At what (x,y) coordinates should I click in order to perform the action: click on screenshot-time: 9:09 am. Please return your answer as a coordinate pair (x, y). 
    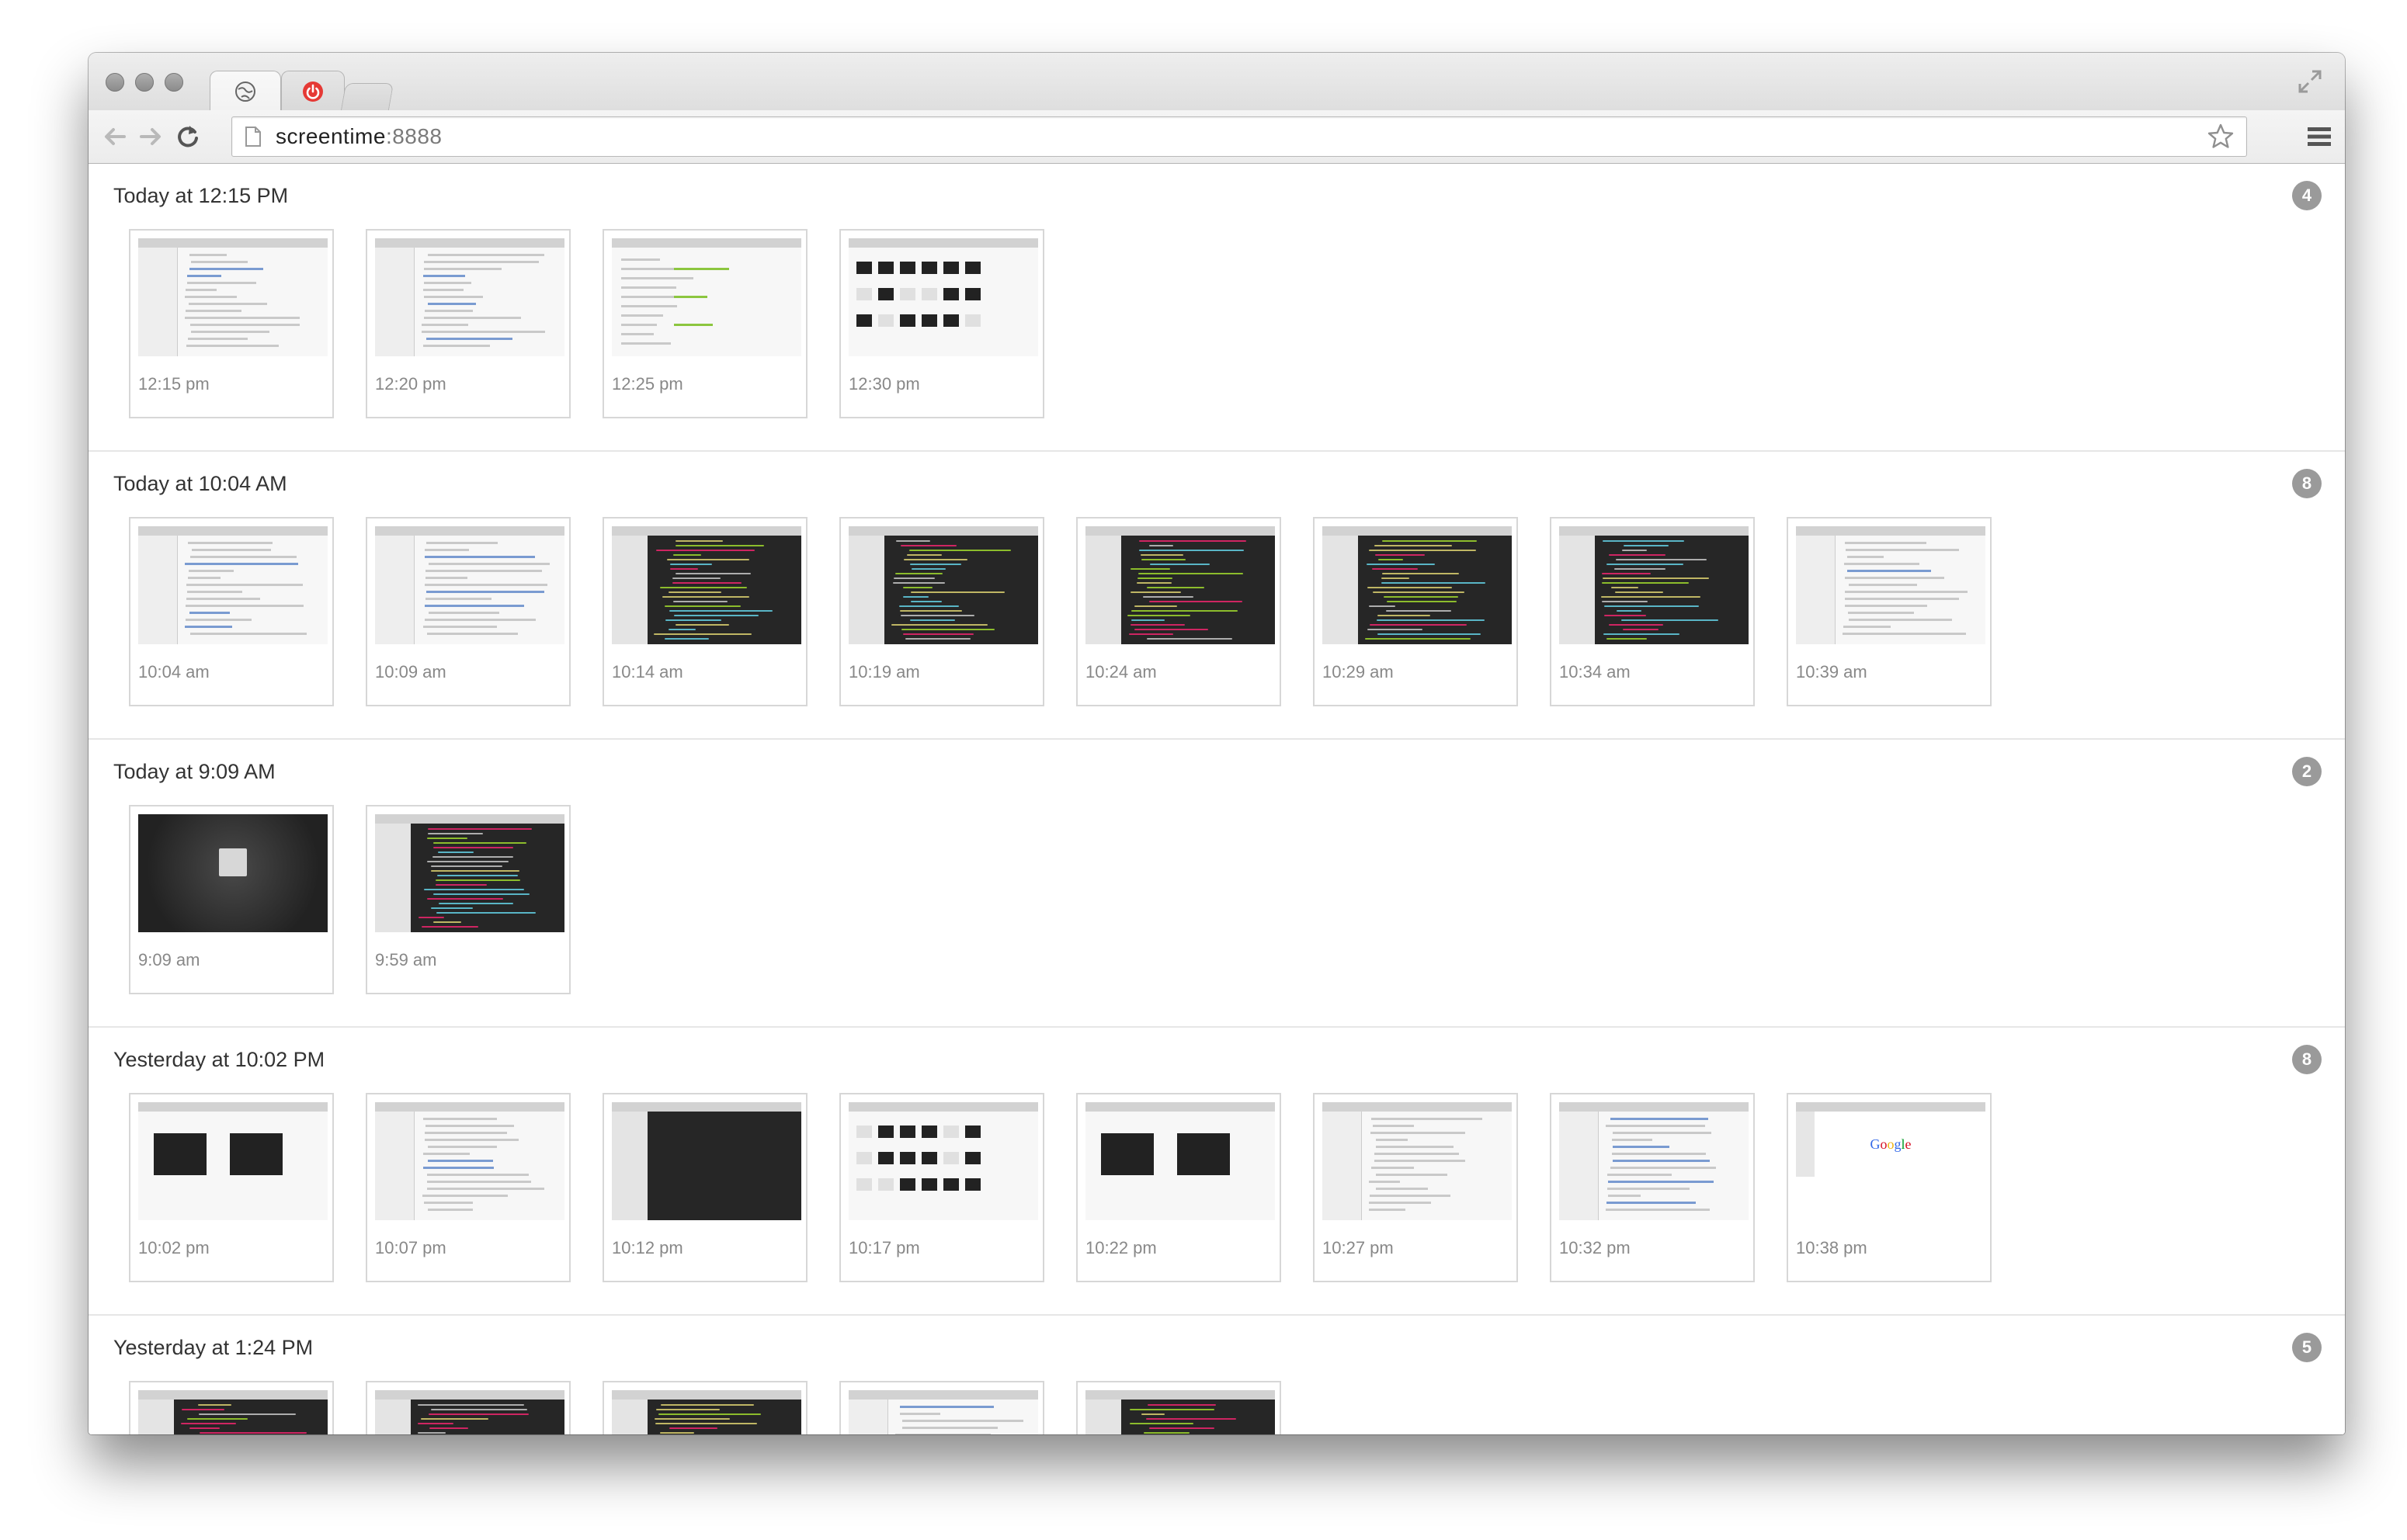
    Looking at the image, I should click on (169, 960).